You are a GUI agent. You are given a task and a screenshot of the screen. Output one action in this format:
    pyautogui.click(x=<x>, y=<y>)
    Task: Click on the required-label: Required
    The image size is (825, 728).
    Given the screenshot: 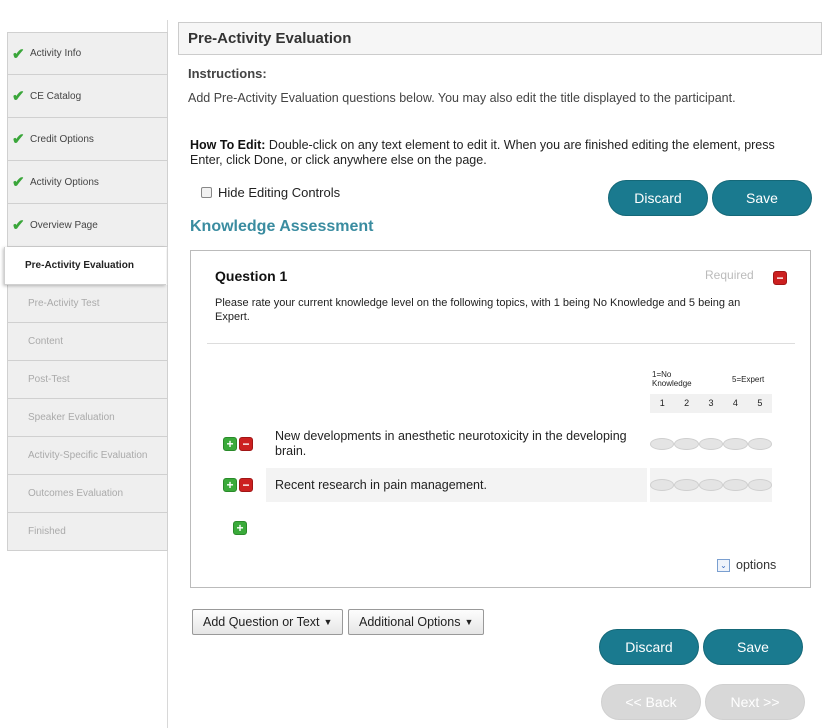 What is the action you would take?
    pyautogui.click(x=729, y=275)
    